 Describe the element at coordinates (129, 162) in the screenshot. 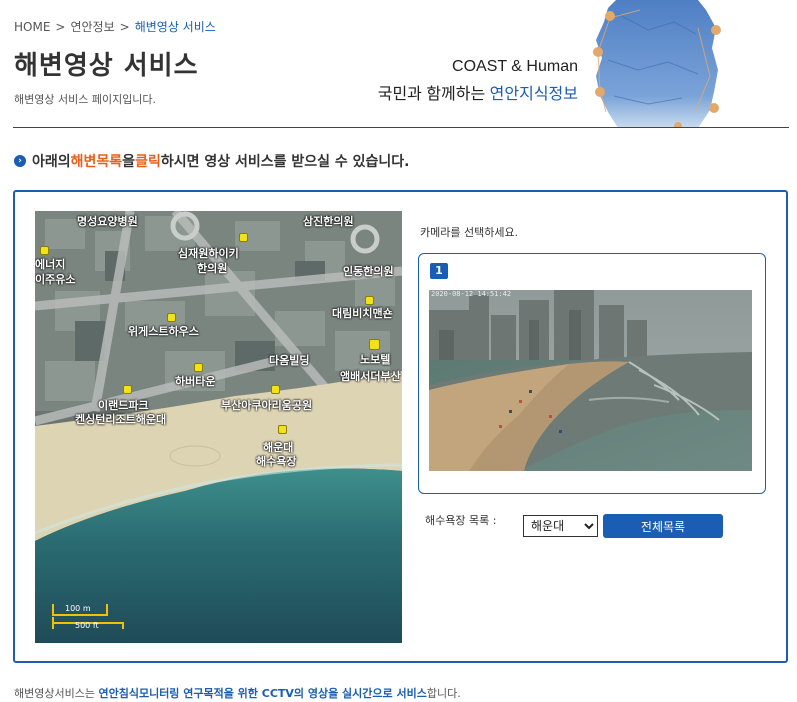

I see `notice-middle: 을` at that location.